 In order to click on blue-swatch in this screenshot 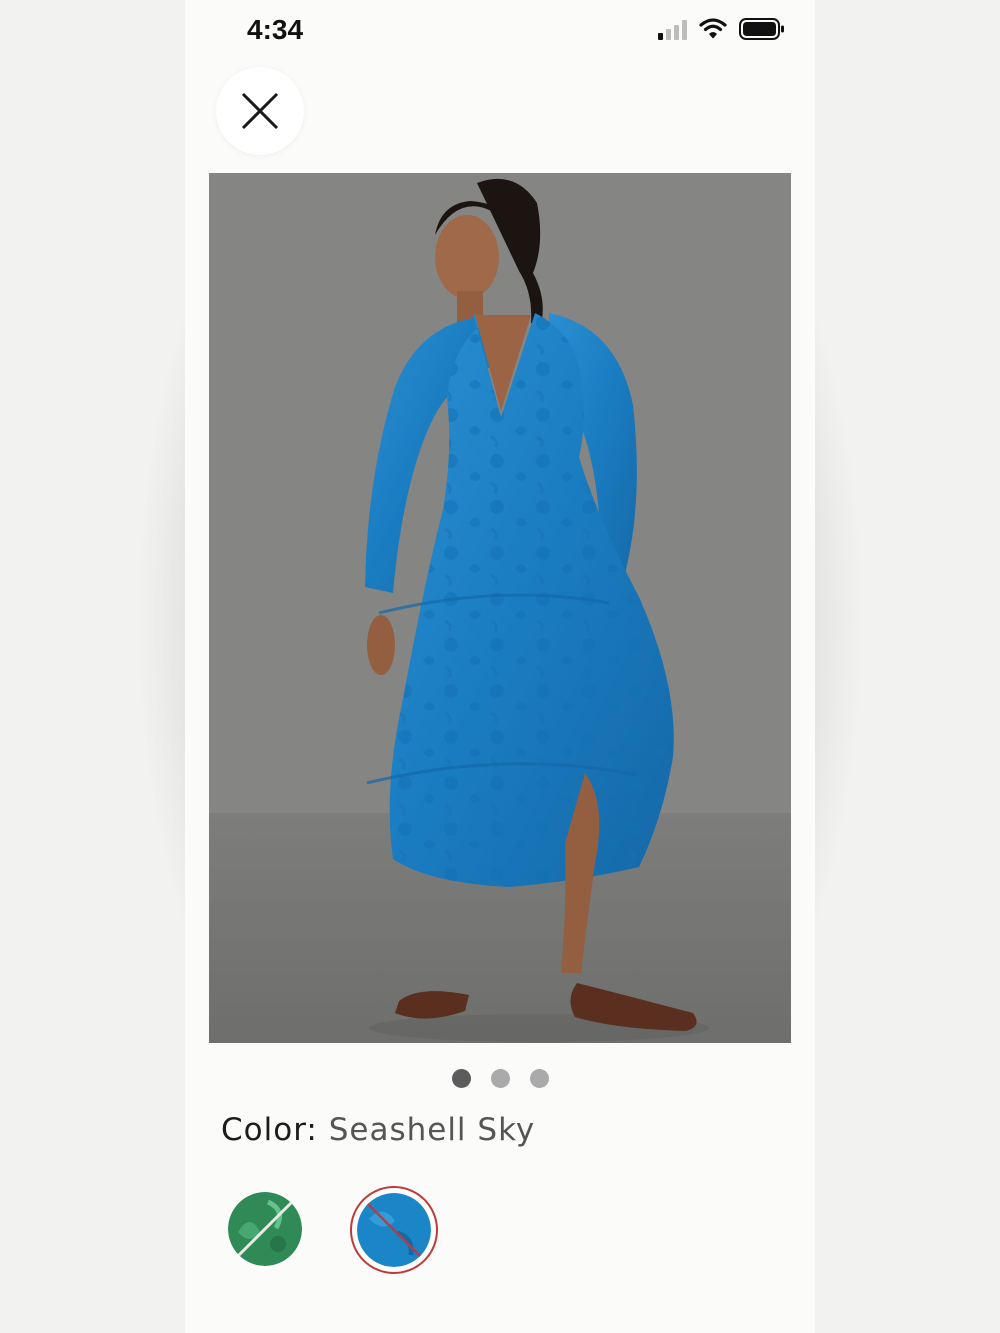, I will do `click(394, 1230)`.